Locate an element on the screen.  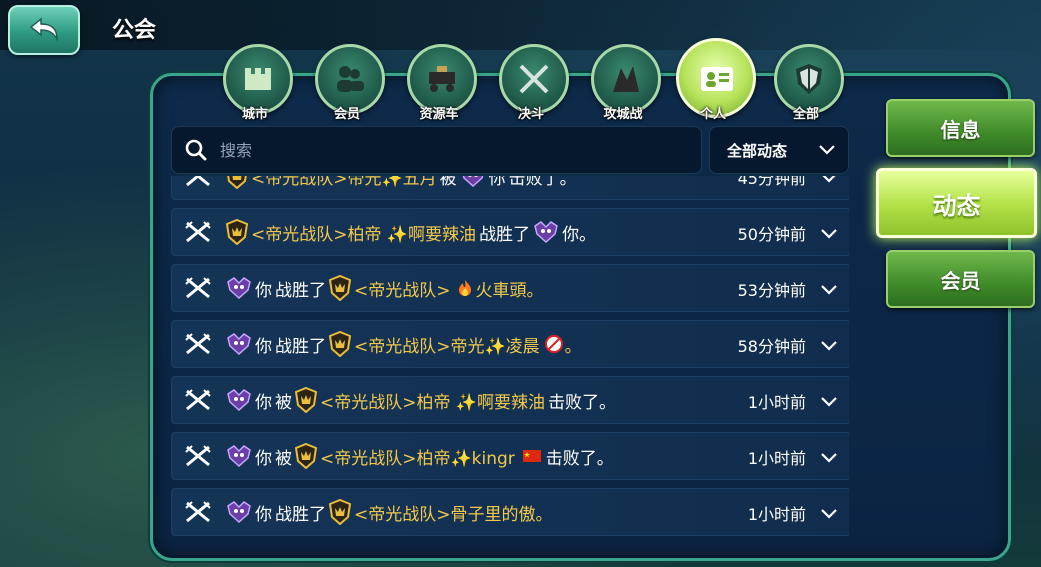
feed-row: 你战胜了 <帝光战队>骨子里的傲。 1小时前 is located at coordinates (510, 512).